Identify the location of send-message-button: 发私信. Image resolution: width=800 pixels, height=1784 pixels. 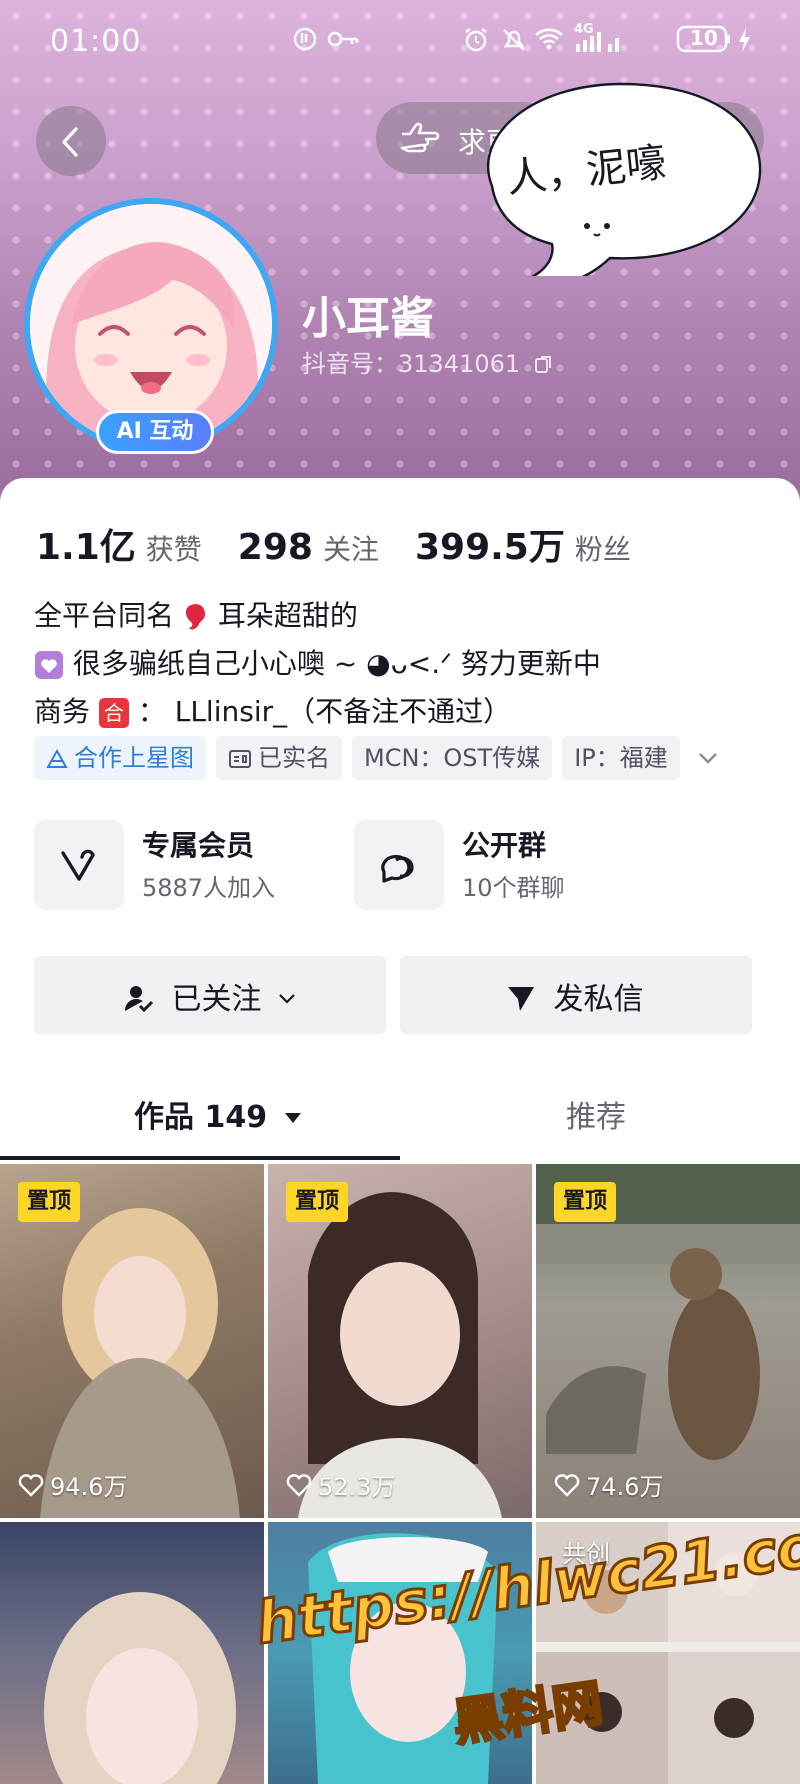
(576, 995).